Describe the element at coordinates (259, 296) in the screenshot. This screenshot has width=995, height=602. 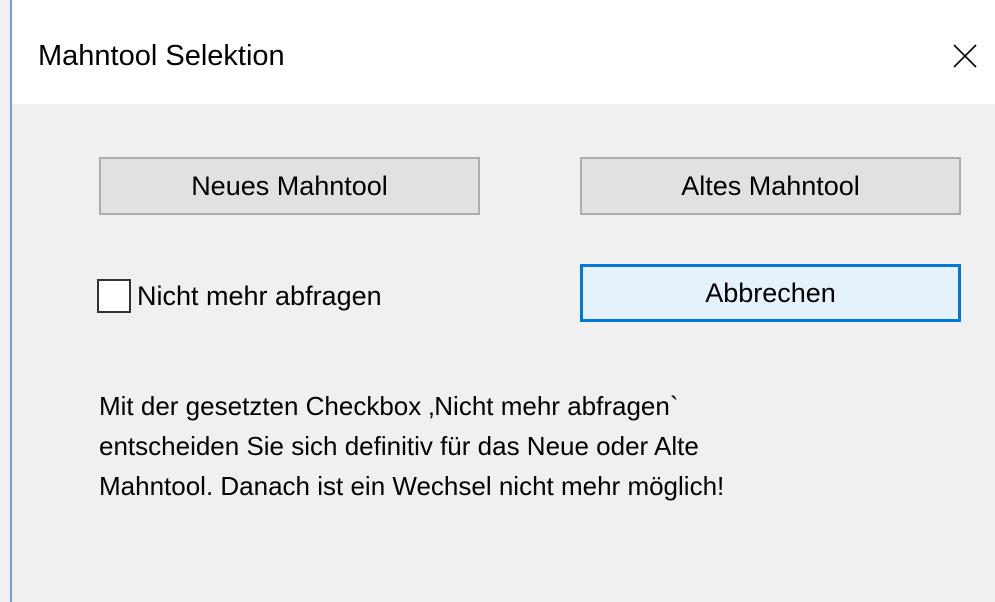
I see `checkbox-label: Nicht mehr abfragen` at that location.